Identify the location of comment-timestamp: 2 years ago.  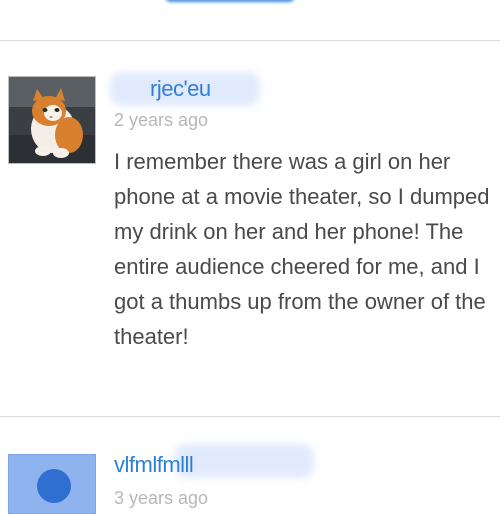
(161, 120).